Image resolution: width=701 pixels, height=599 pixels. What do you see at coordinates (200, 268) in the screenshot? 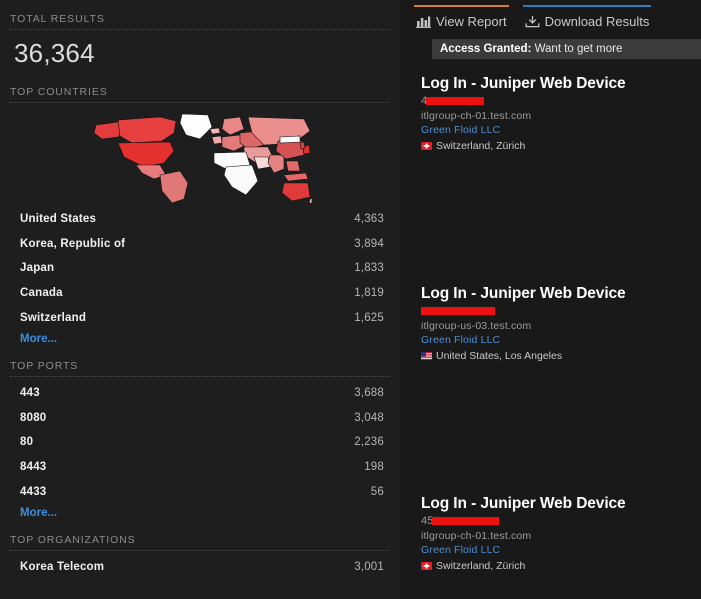
I see `table-row: Japan 1,833` at bounding box center [200, 268].